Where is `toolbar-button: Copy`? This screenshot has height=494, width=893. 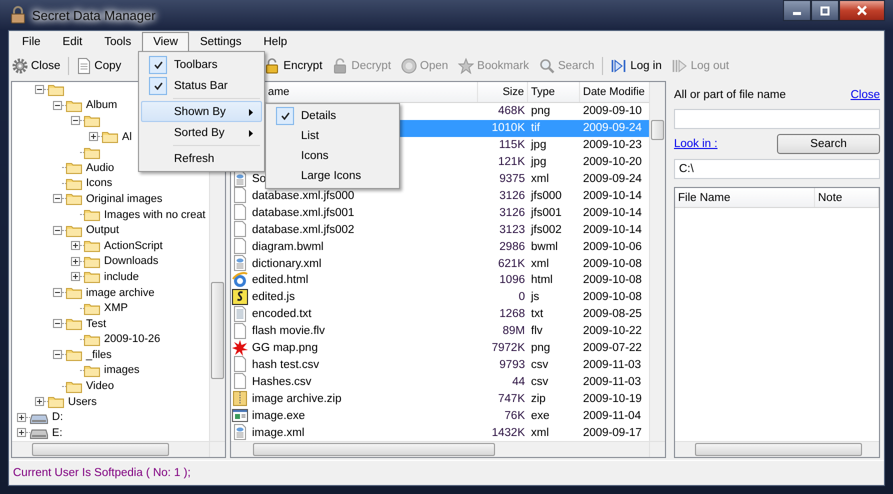 toolbar-button: Copy is located at coordinates (99, 66).